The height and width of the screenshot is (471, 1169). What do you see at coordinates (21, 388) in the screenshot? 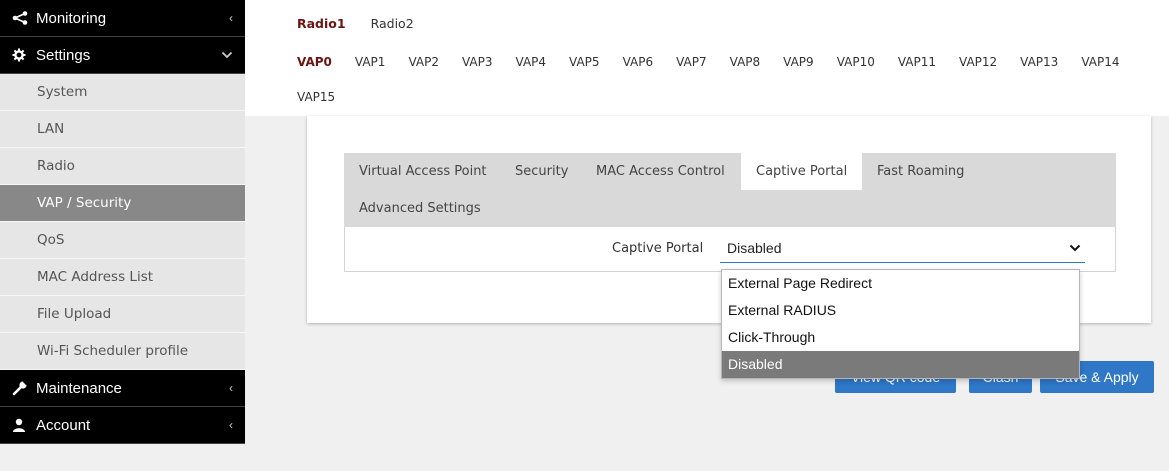
I see `wrench-icon` at bounding box center [21, 388].